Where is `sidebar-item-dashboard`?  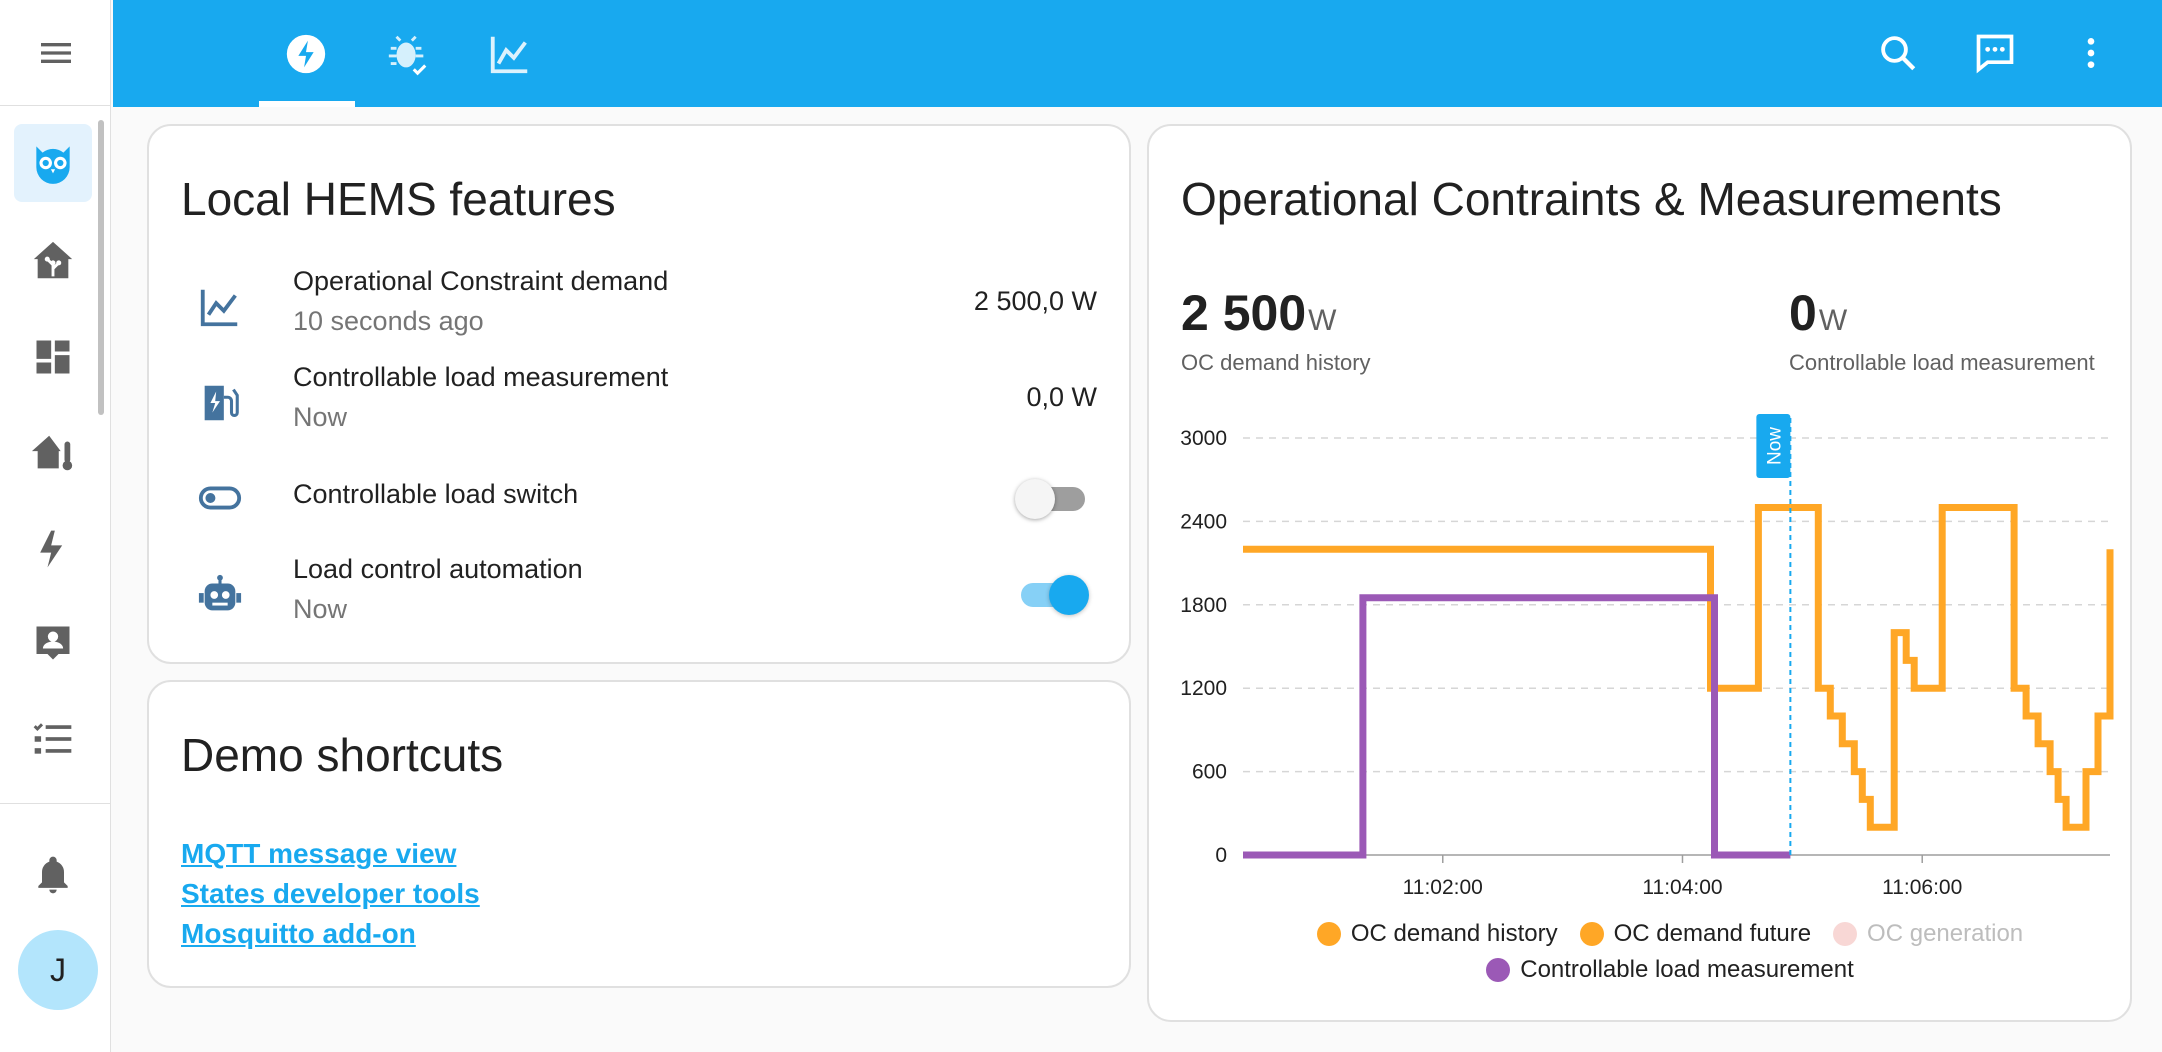
sidebar-item-dashboard is located at coordinates (53, 357).